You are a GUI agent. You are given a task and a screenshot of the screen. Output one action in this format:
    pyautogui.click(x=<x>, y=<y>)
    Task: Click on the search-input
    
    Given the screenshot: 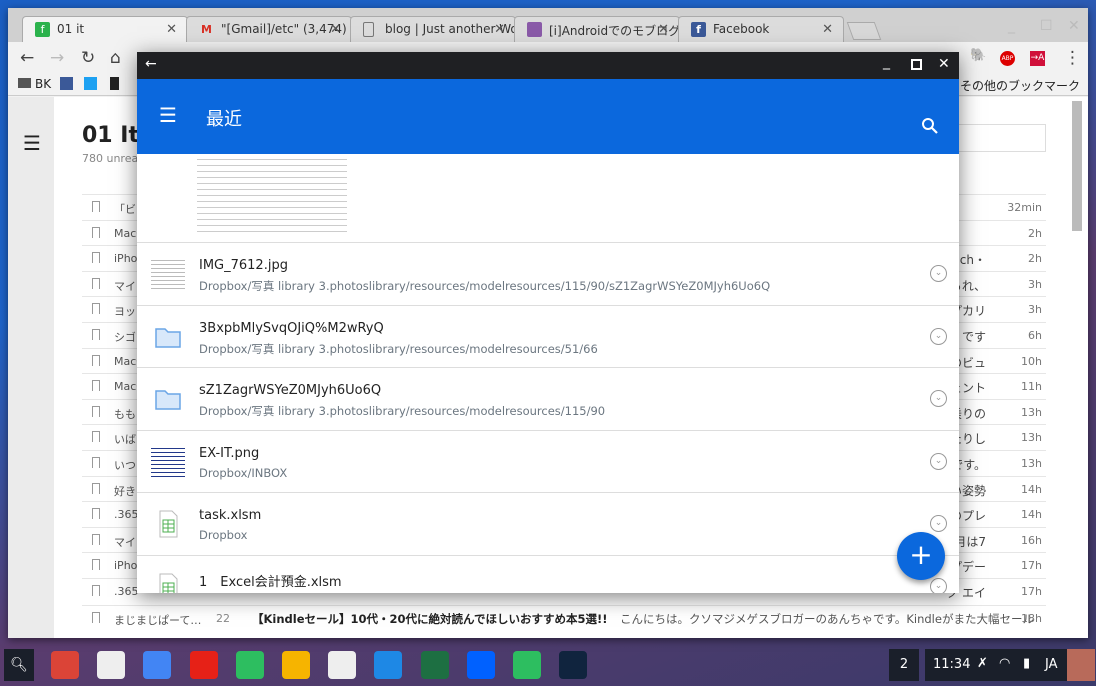 What is the action you would take?
    pyautogui.click(x=1002, y=138)
    